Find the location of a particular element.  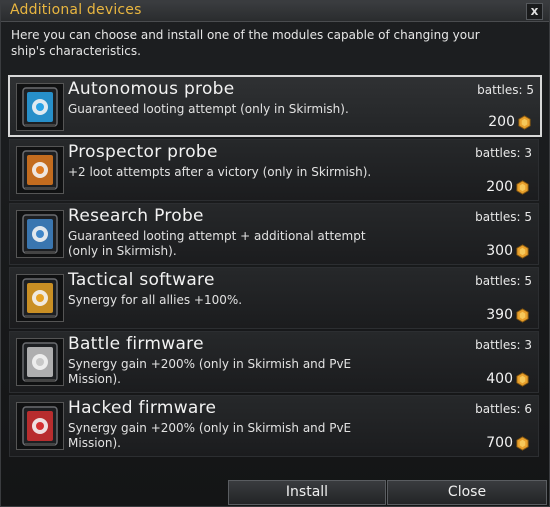

price-value: 700 is located at coordinates (499, 443).